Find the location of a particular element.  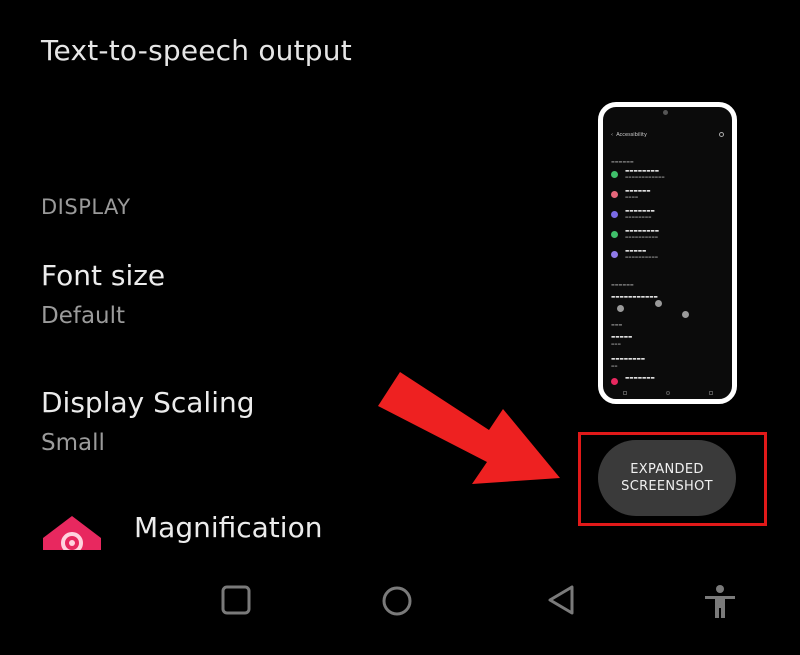

text-to-speech-output-item: Text-to-speech output is located at coordinates (196, 50).